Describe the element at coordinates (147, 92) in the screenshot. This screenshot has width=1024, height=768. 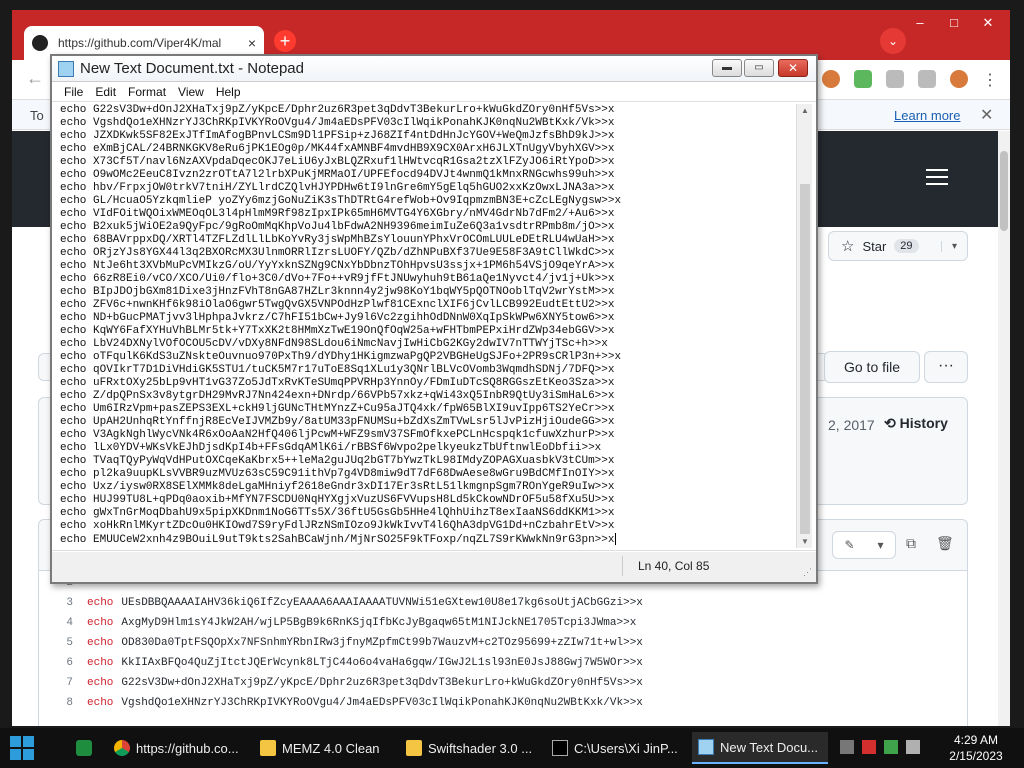
I see `menu-format: Format` at that location.